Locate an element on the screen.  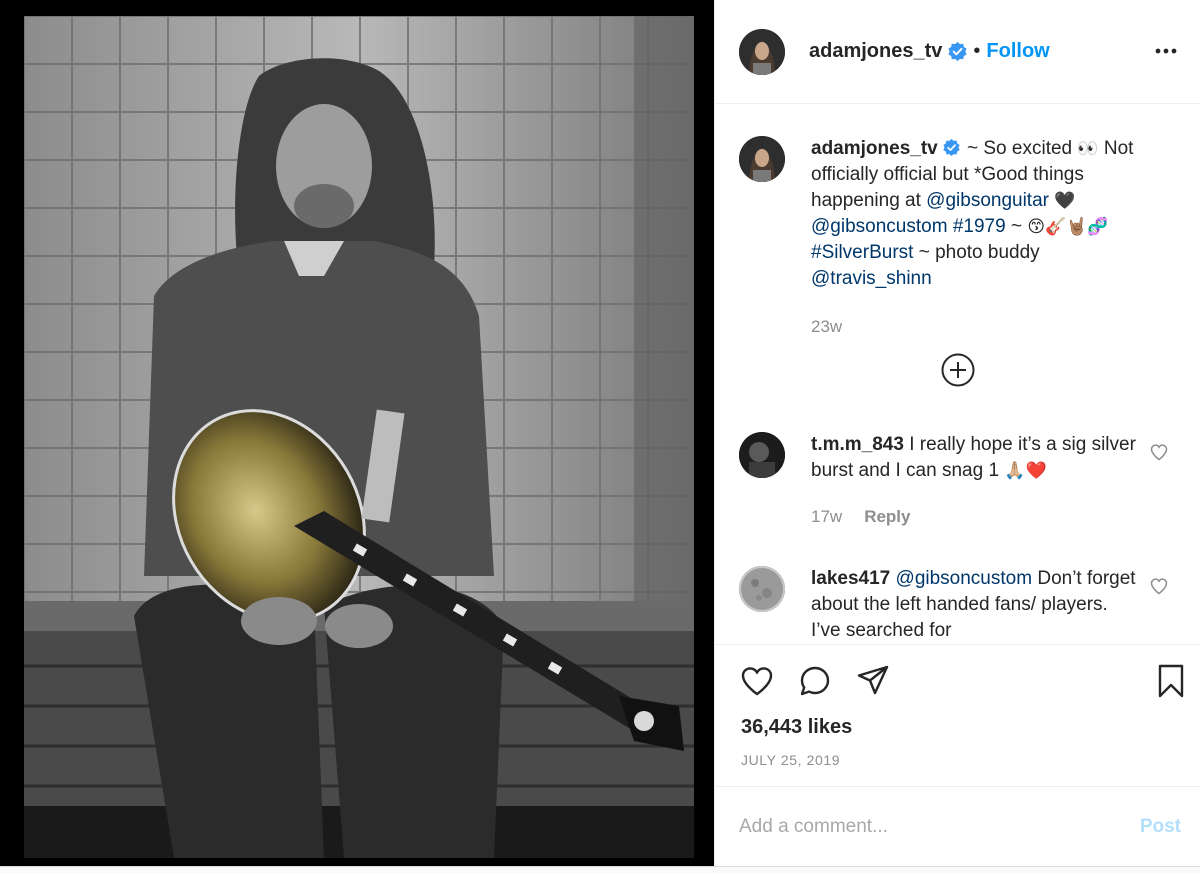
likes-count: 36,443 likes is located at coordinates (796, 727).